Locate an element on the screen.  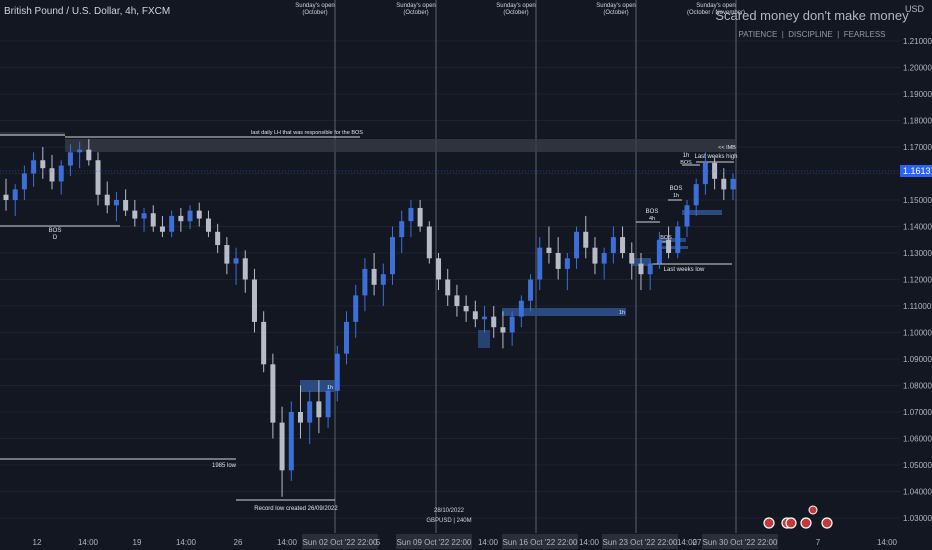
time-tick-label: 19 is located at coordinates (137, 542).